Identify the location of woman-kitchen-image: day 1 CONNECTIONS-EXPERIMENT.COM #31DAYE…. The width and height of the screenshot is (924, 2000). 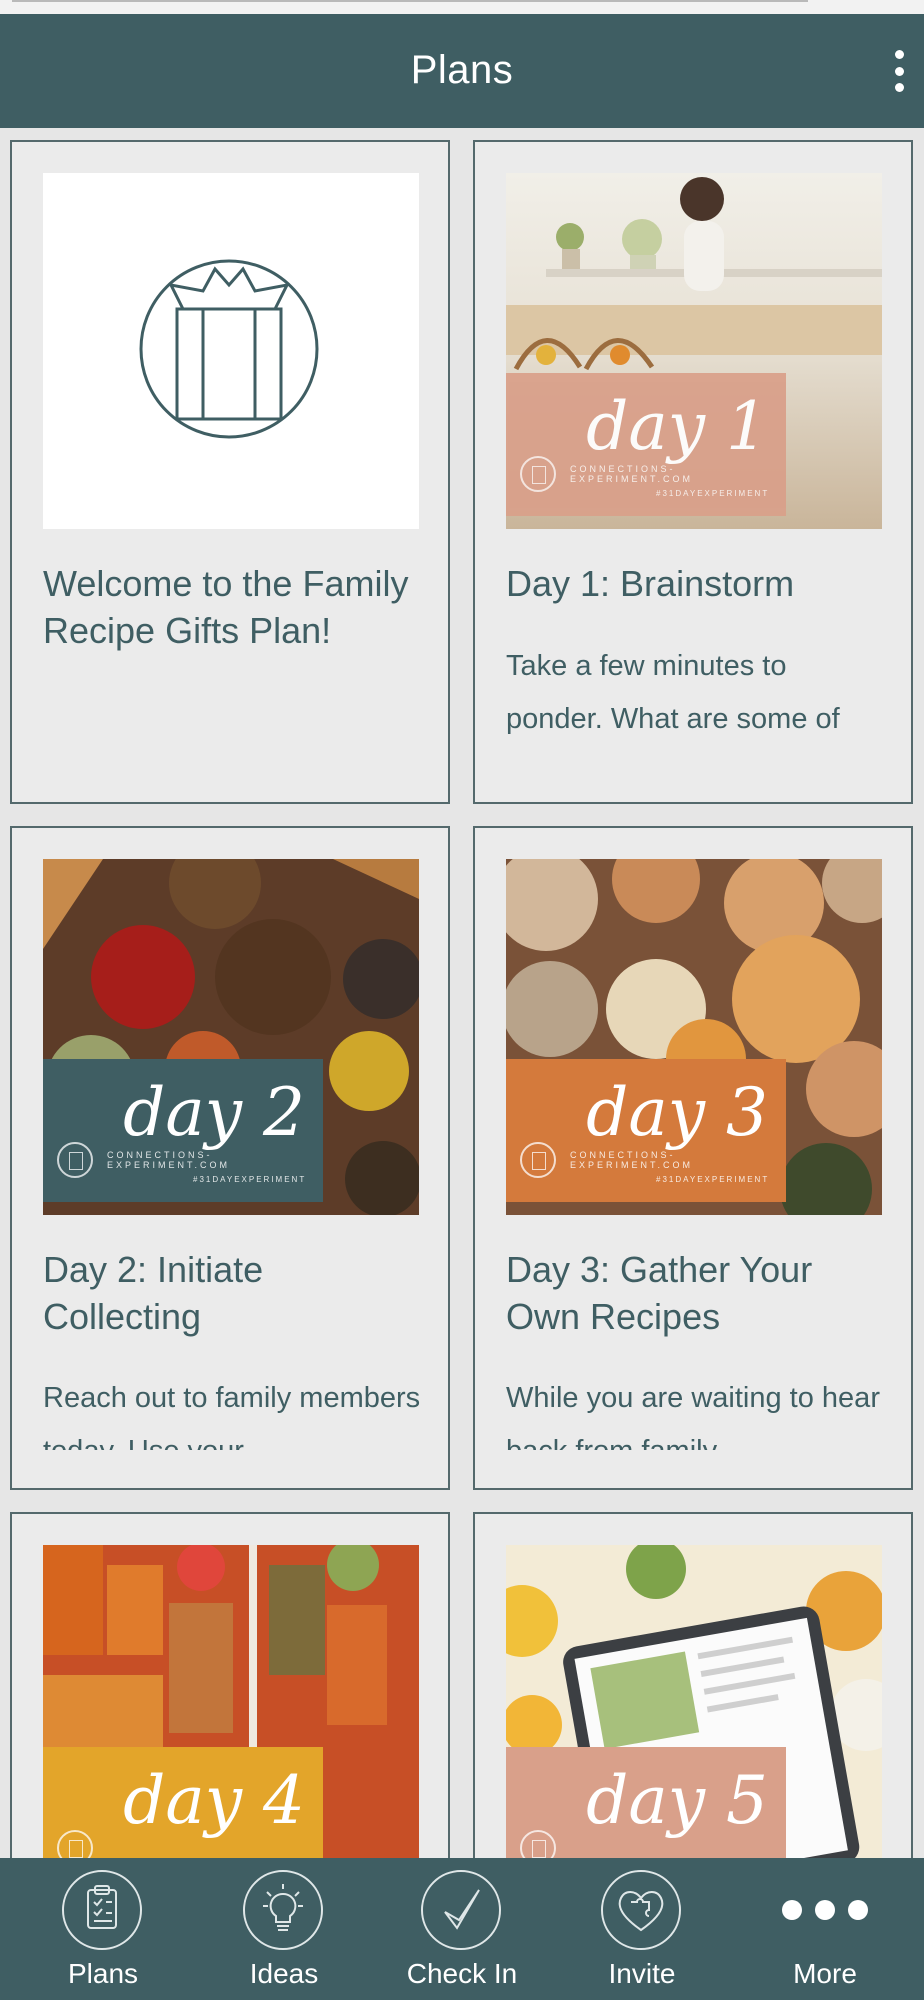
(694, 351).